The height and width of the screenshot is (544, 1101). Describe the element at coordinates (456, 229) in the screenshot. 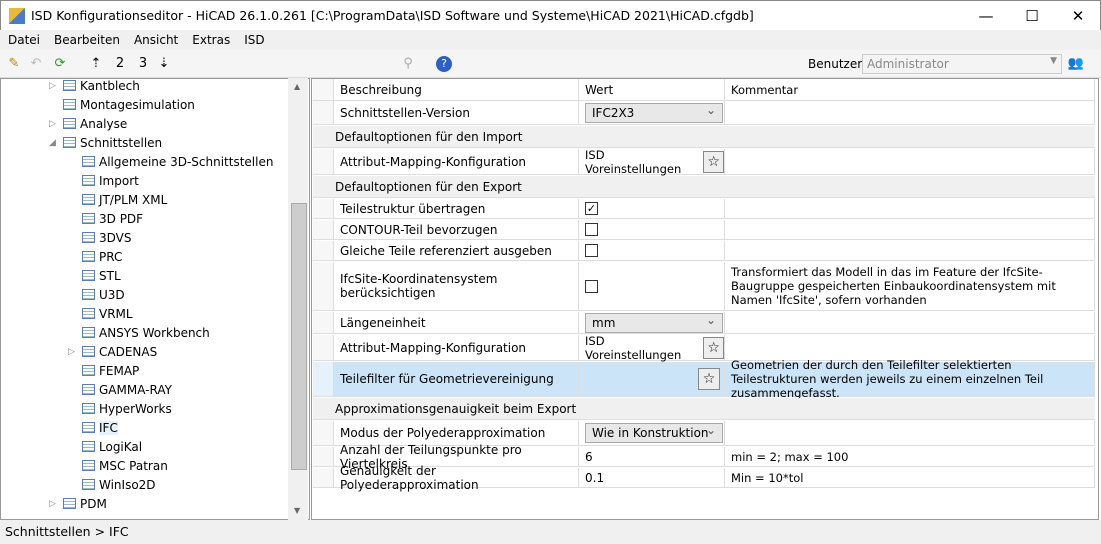

I see `property-name: CONTOUR-Teil bevorzugen` at that location.